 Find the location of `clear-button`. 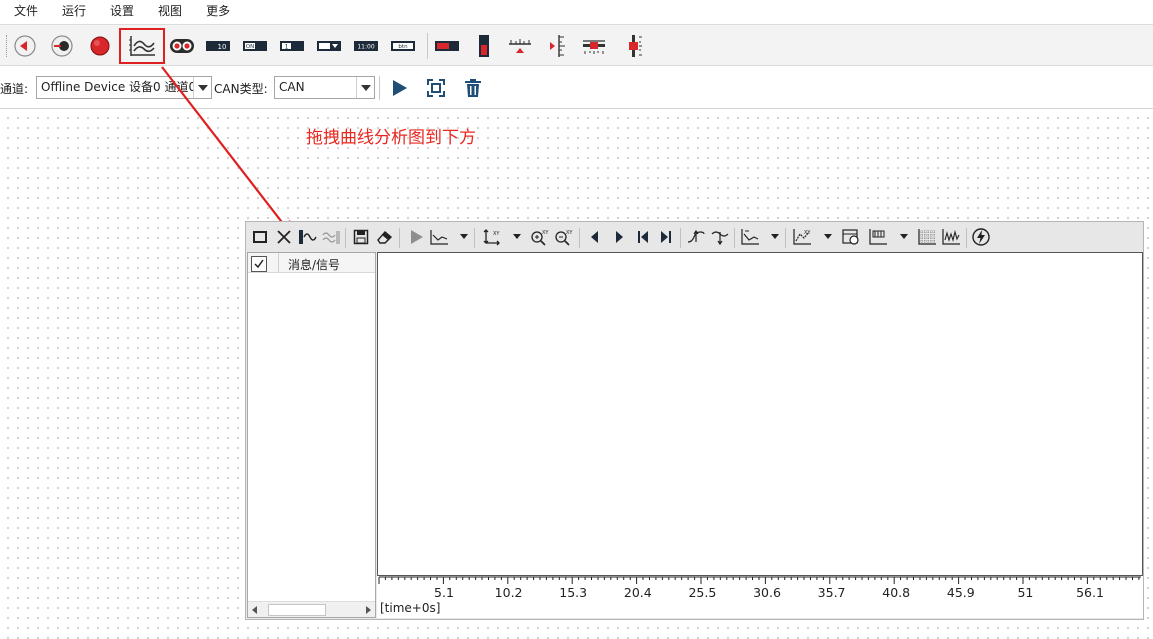

clear-button is located at coordinates (473, 88).